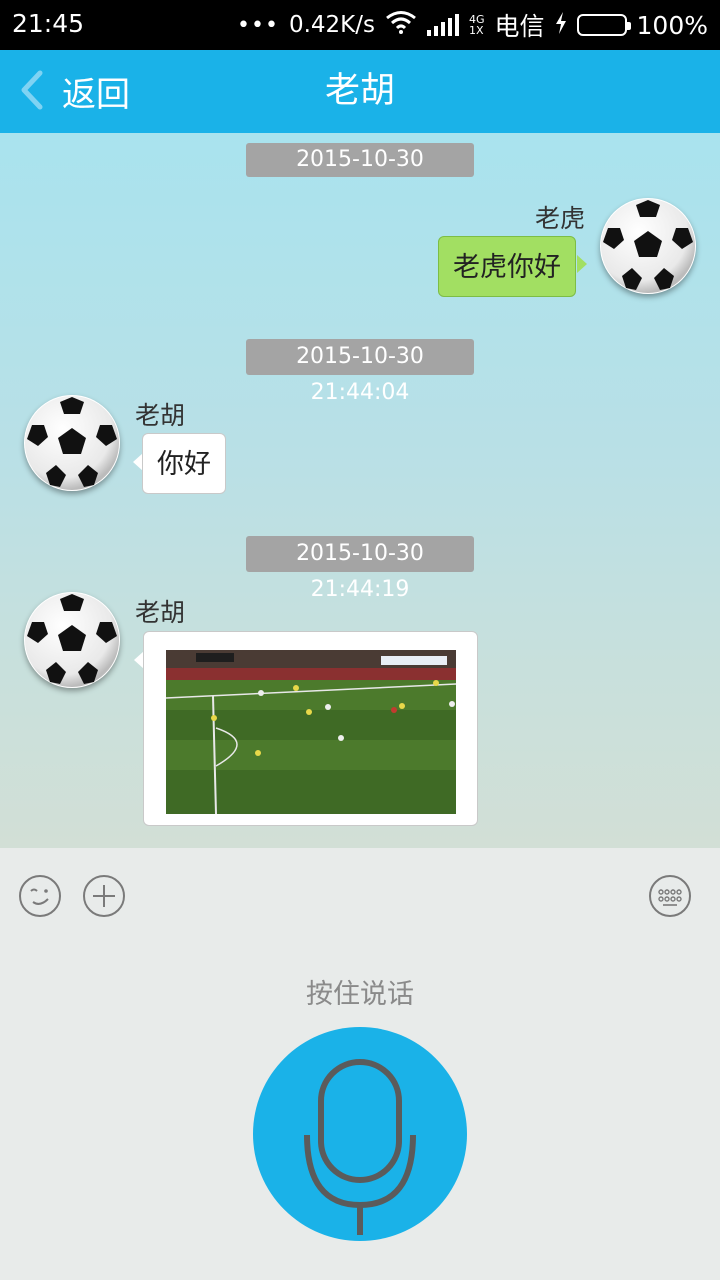  Describe the element at coordinates (401, 25) in the screenshot. I see `wifi-icon` at that location.